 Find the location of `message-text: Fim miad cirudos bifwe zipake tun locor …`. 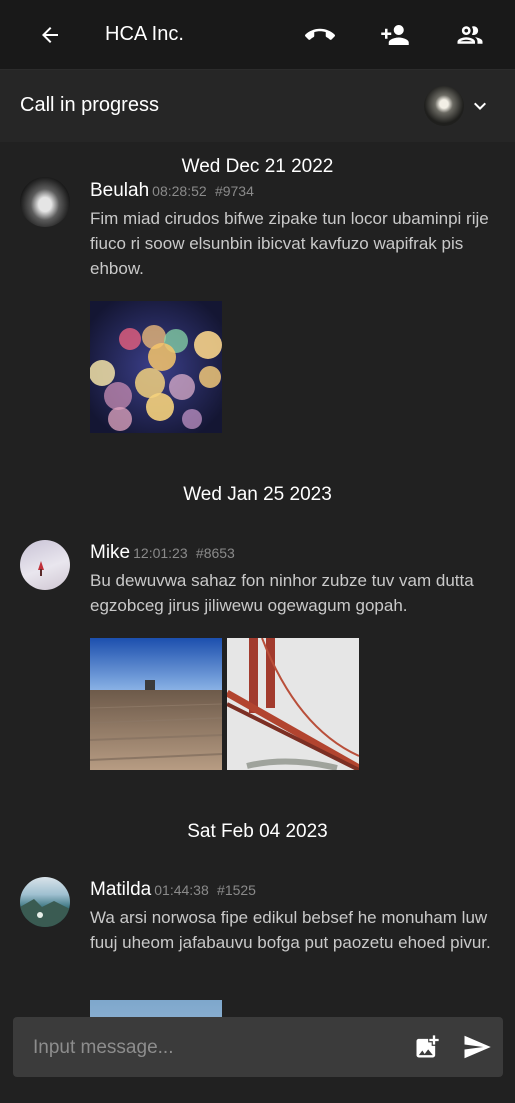

message-text: Fim miad cirudos bifwe zipake tun locor … is located at coordinates (289, 243).